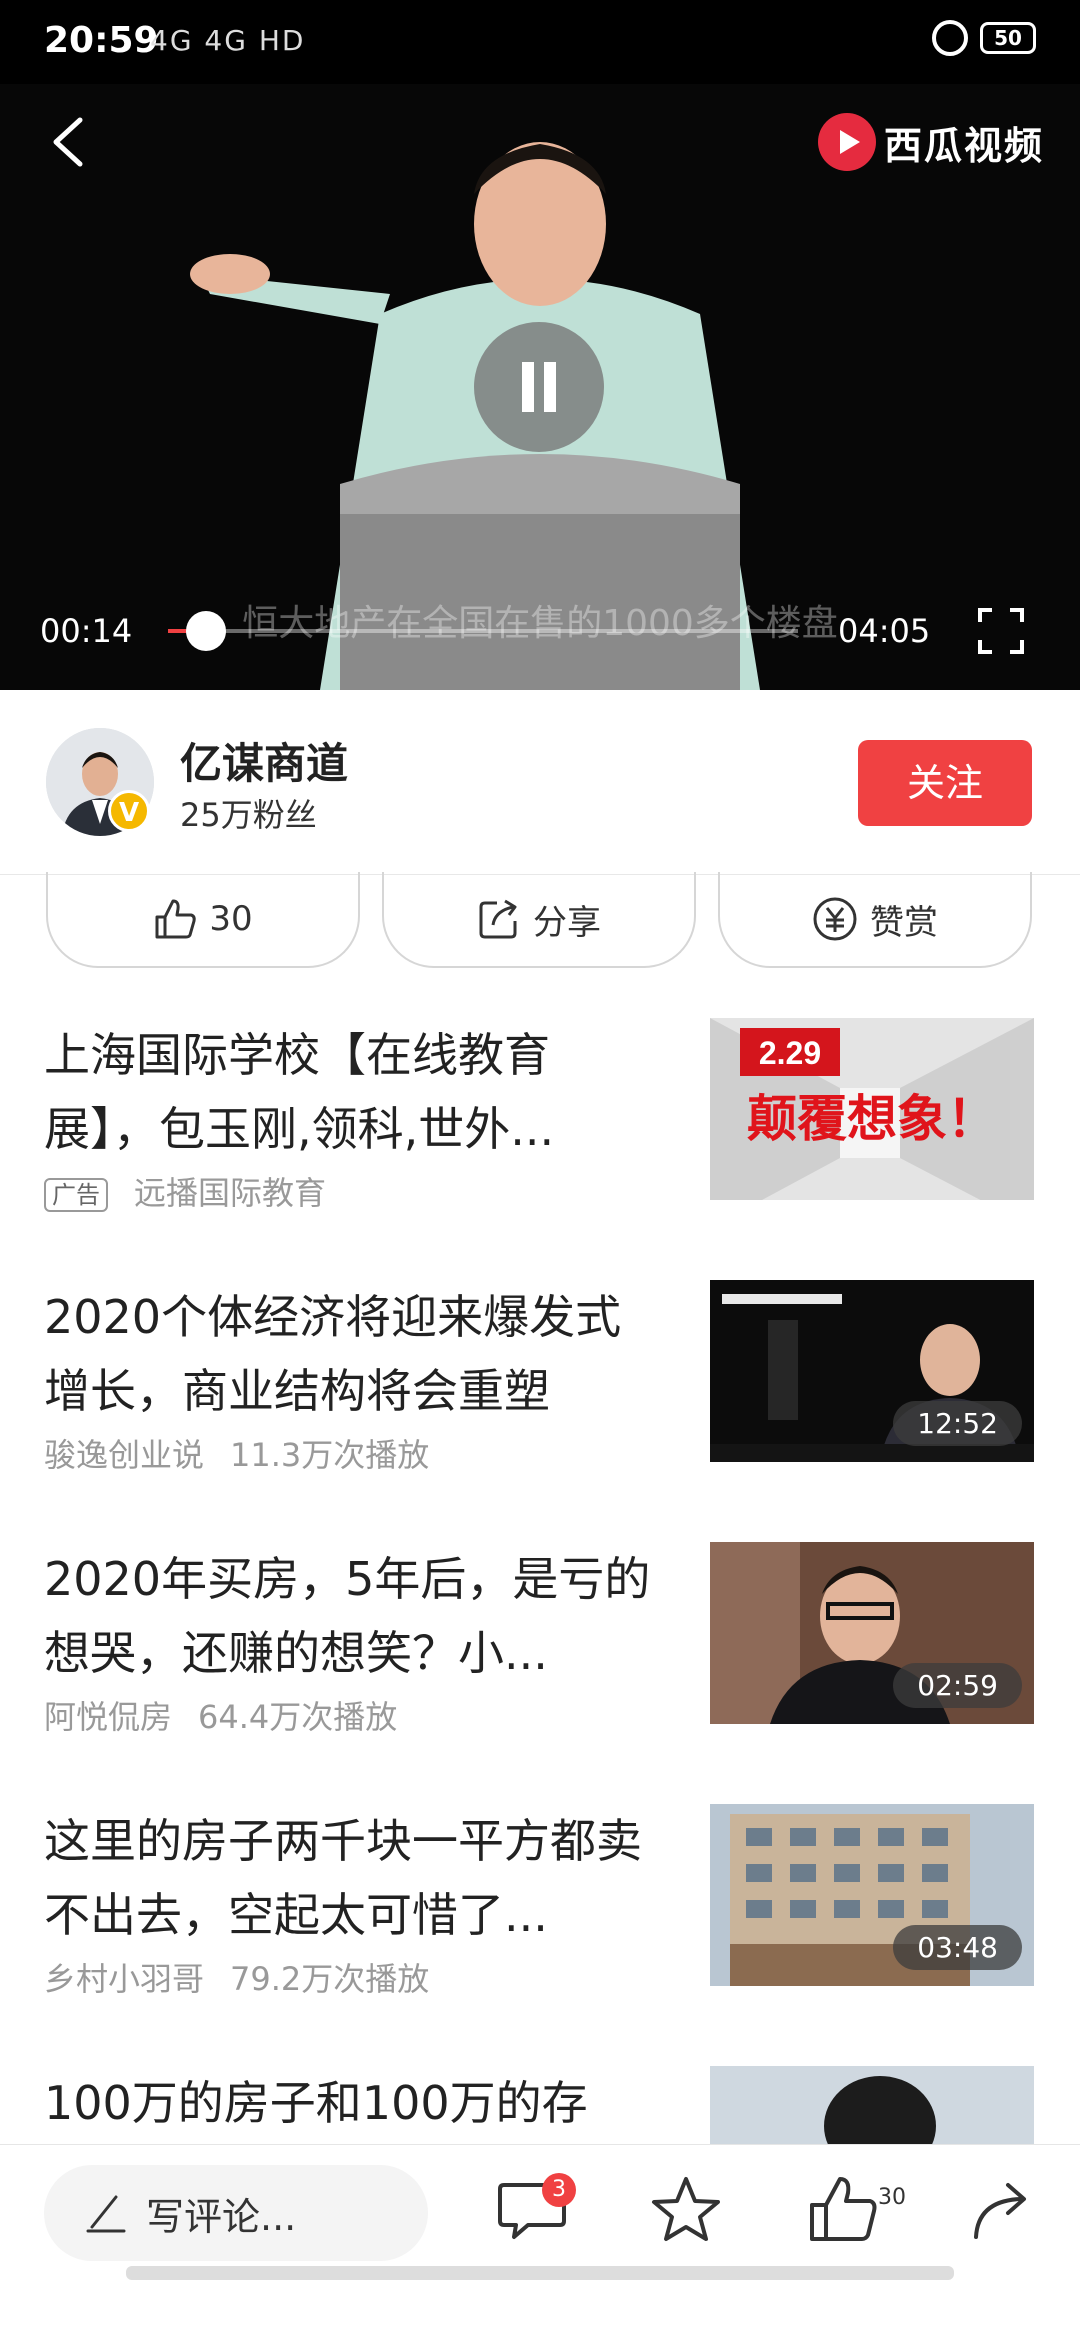  Describe the element at coordinates (835, 919) in the screenshot. I see `yen-coin-icon` at that location.